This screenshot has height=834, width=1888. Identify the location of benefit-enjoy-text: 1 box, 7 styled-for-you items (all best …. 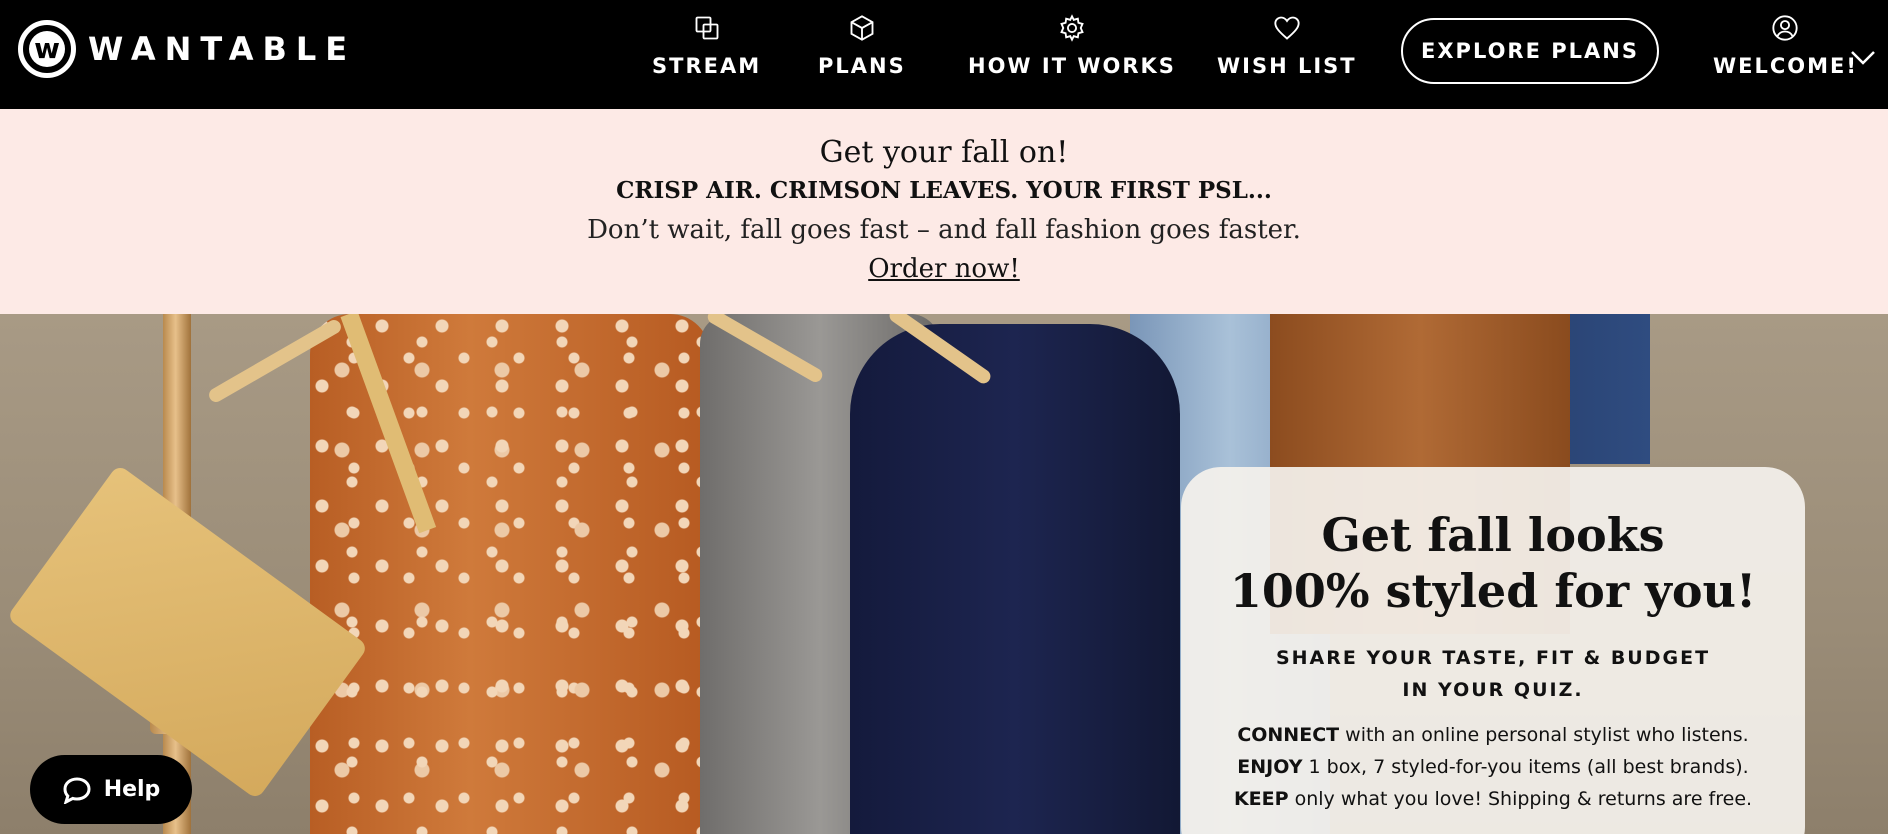
(1525, 767).